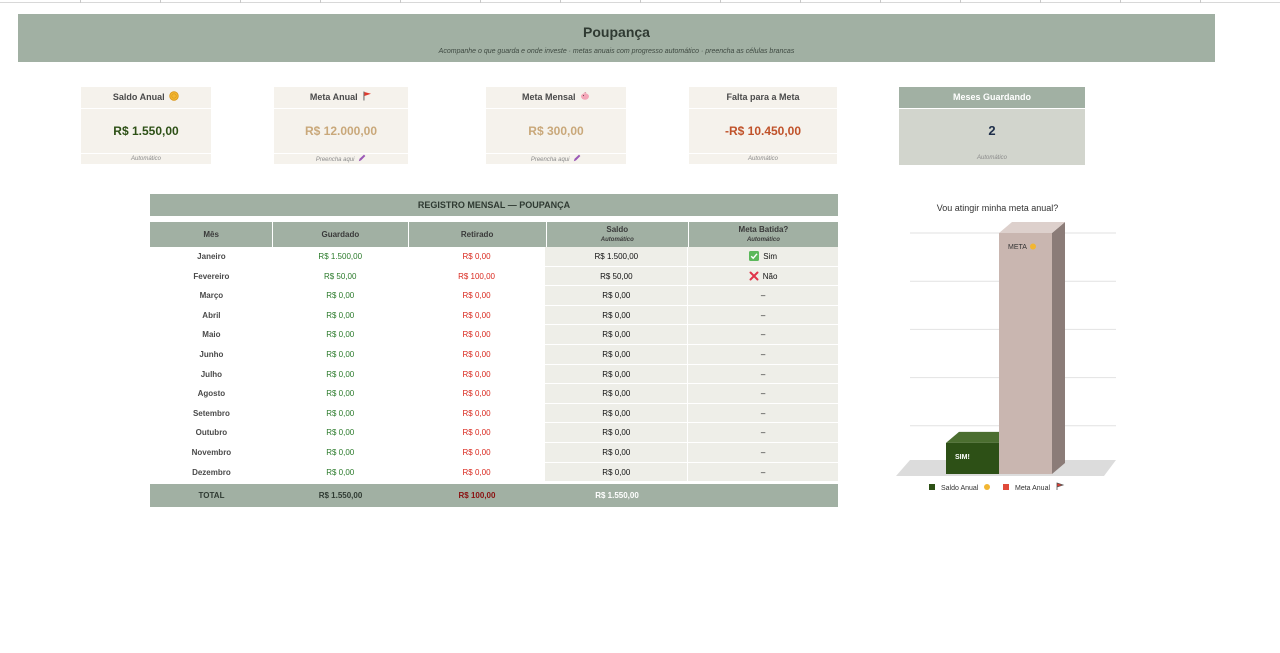 The image size is (1280, 653). I want to click on cell-retirado-input: R$ 100,00, so click(477, 277).